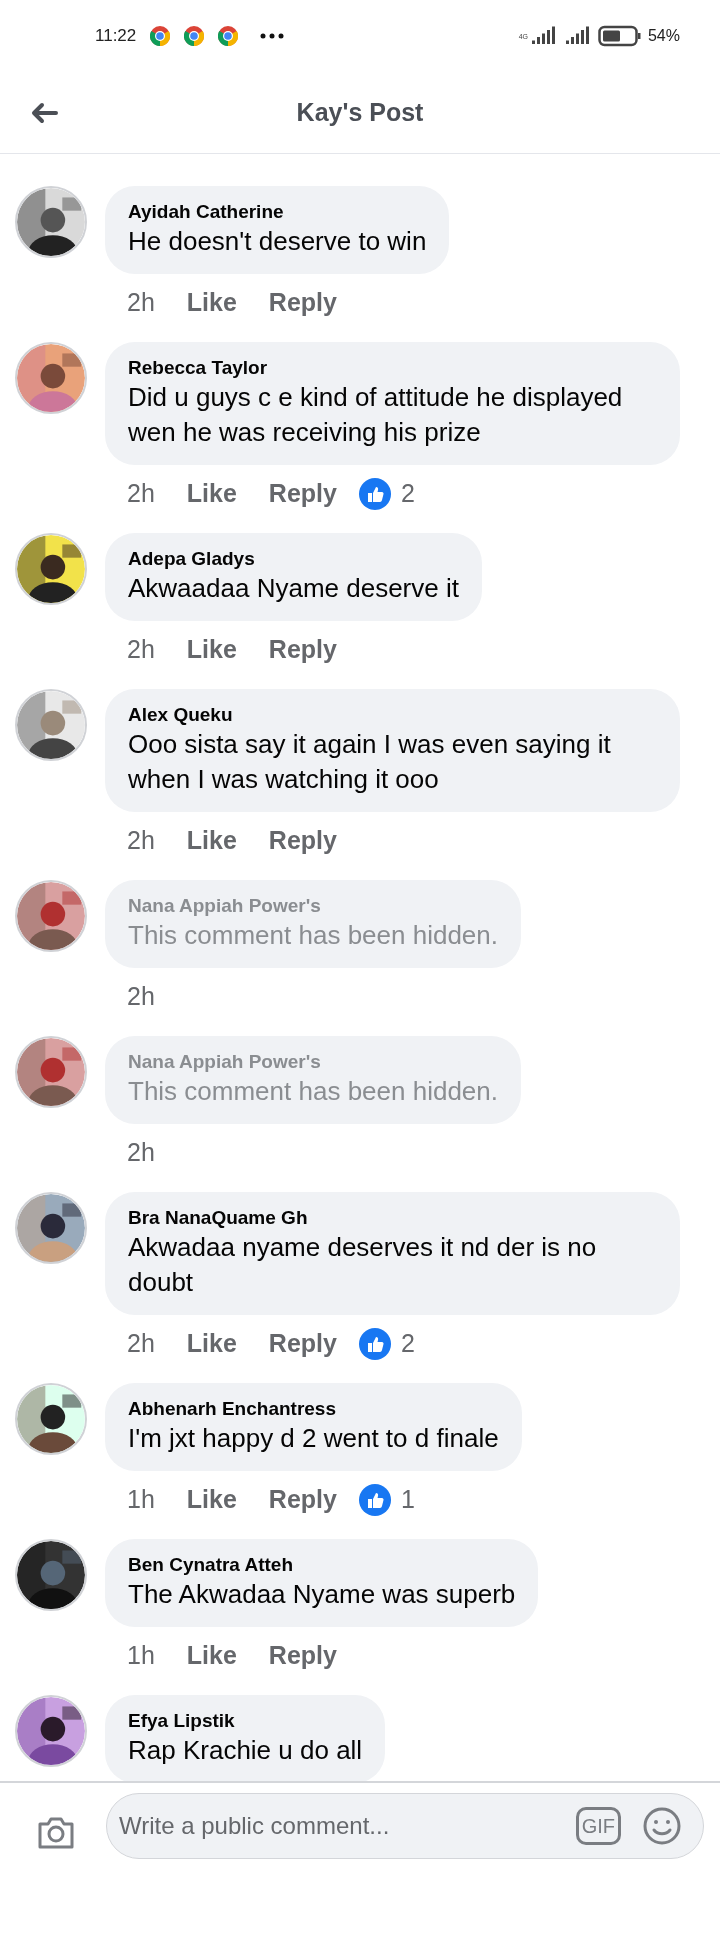 The height and width of the screenshot is (1954, 720). Describe the element at coordinates (360, 112) in the screenshot. I see `page-title: Kay's Post` at that location.